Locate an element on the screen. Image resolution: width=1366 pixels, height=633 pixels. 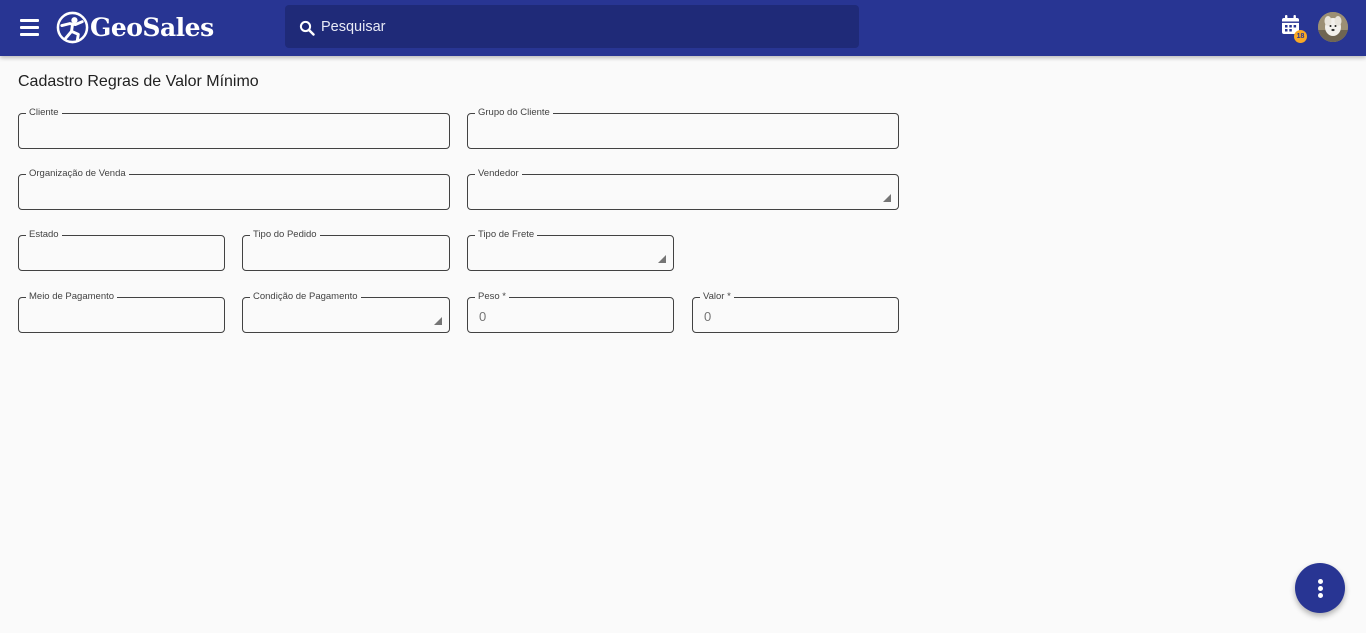
menu-icon is located at coordinates (31, 28).